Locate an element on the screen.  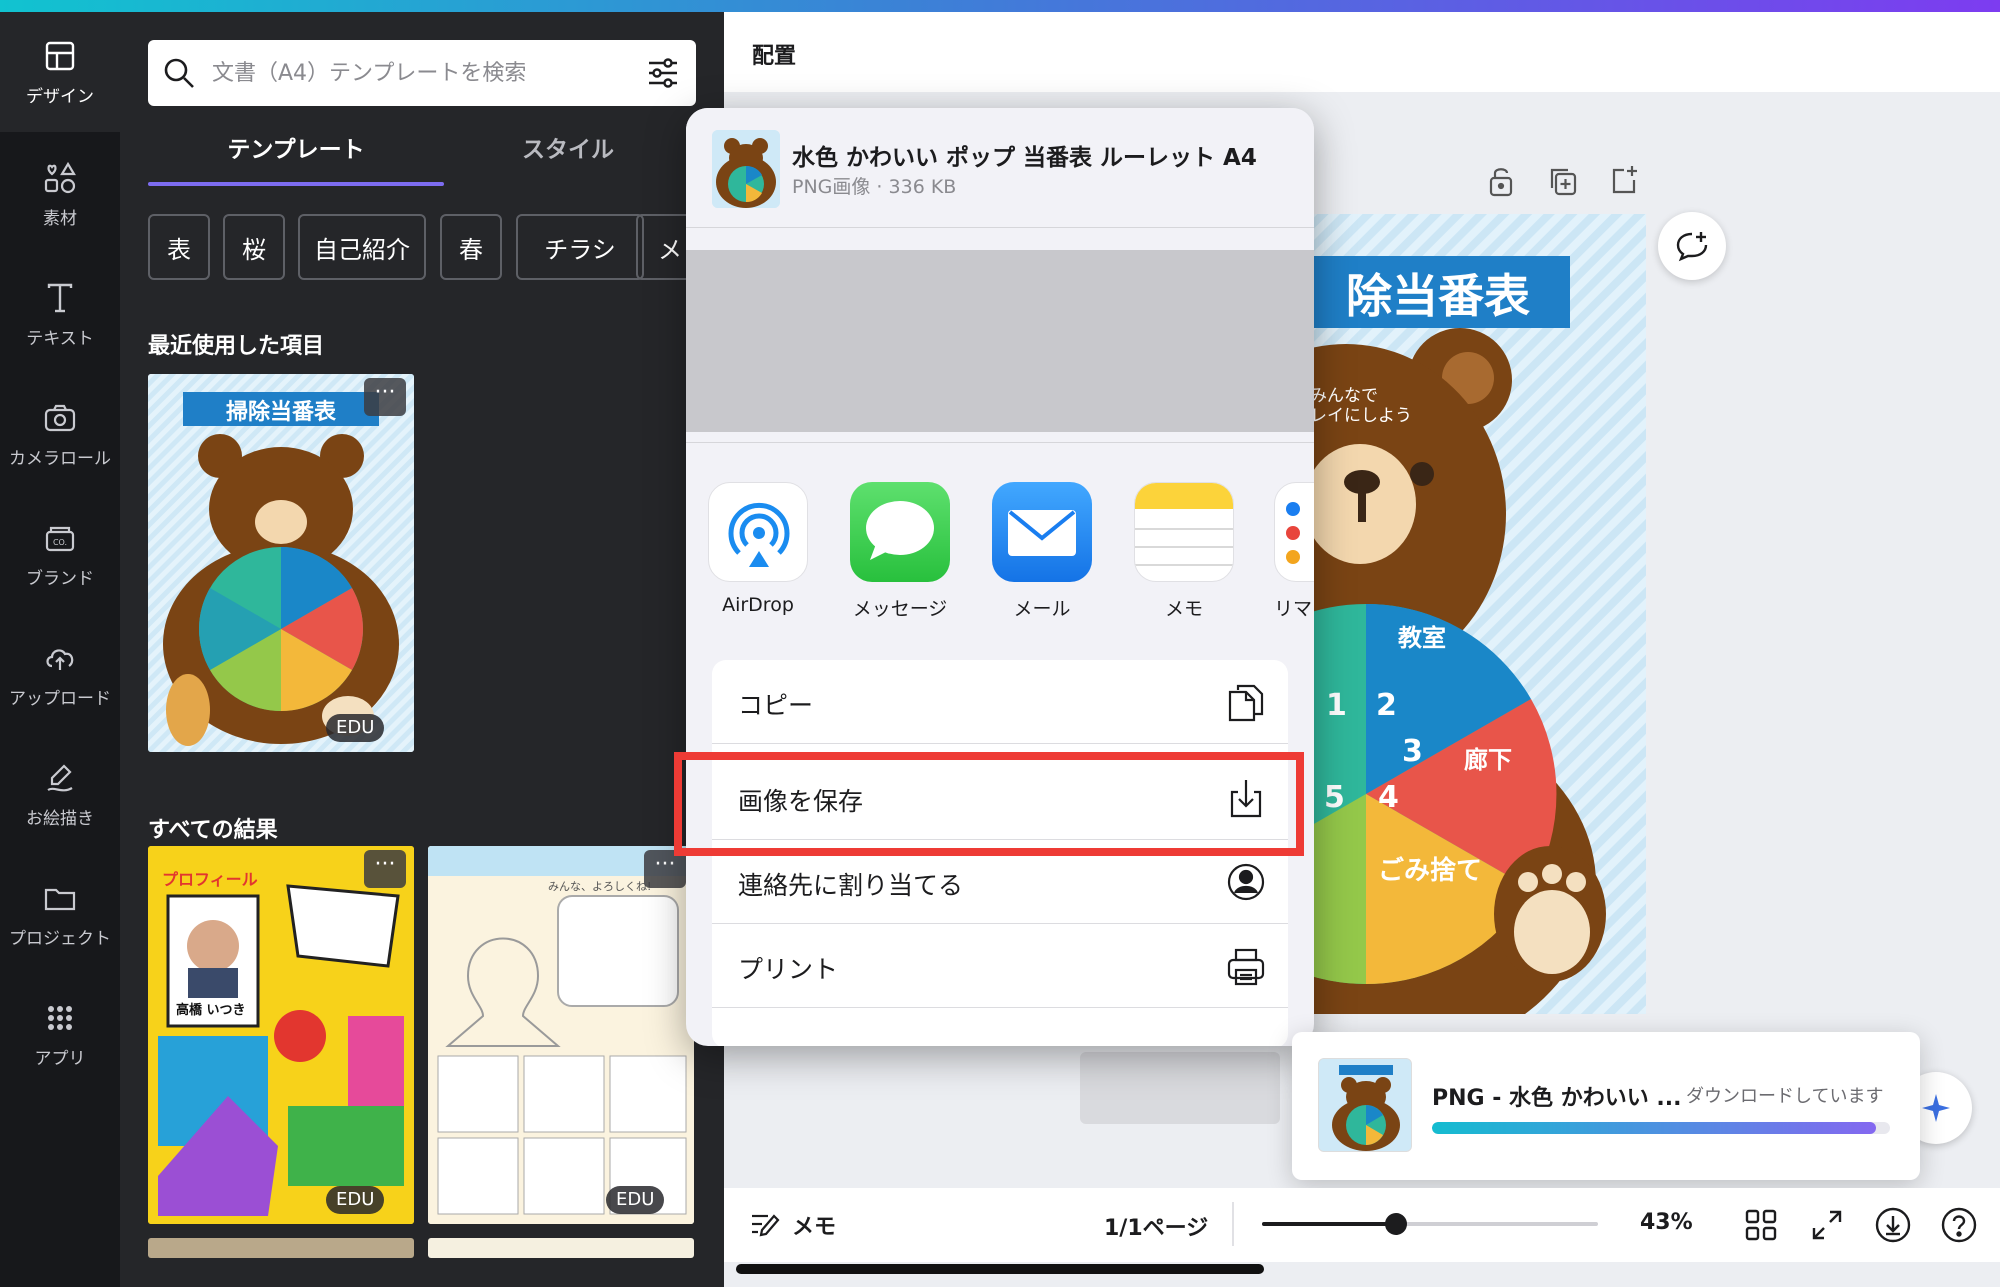
camera-icon is located at coordinates (60, 417).